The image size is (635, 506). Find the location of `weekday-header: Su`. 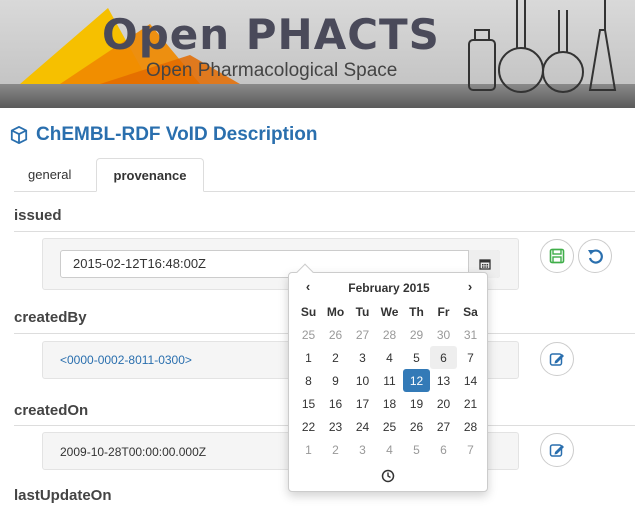

weekday-header: Su is located at coordinates (308, 312).